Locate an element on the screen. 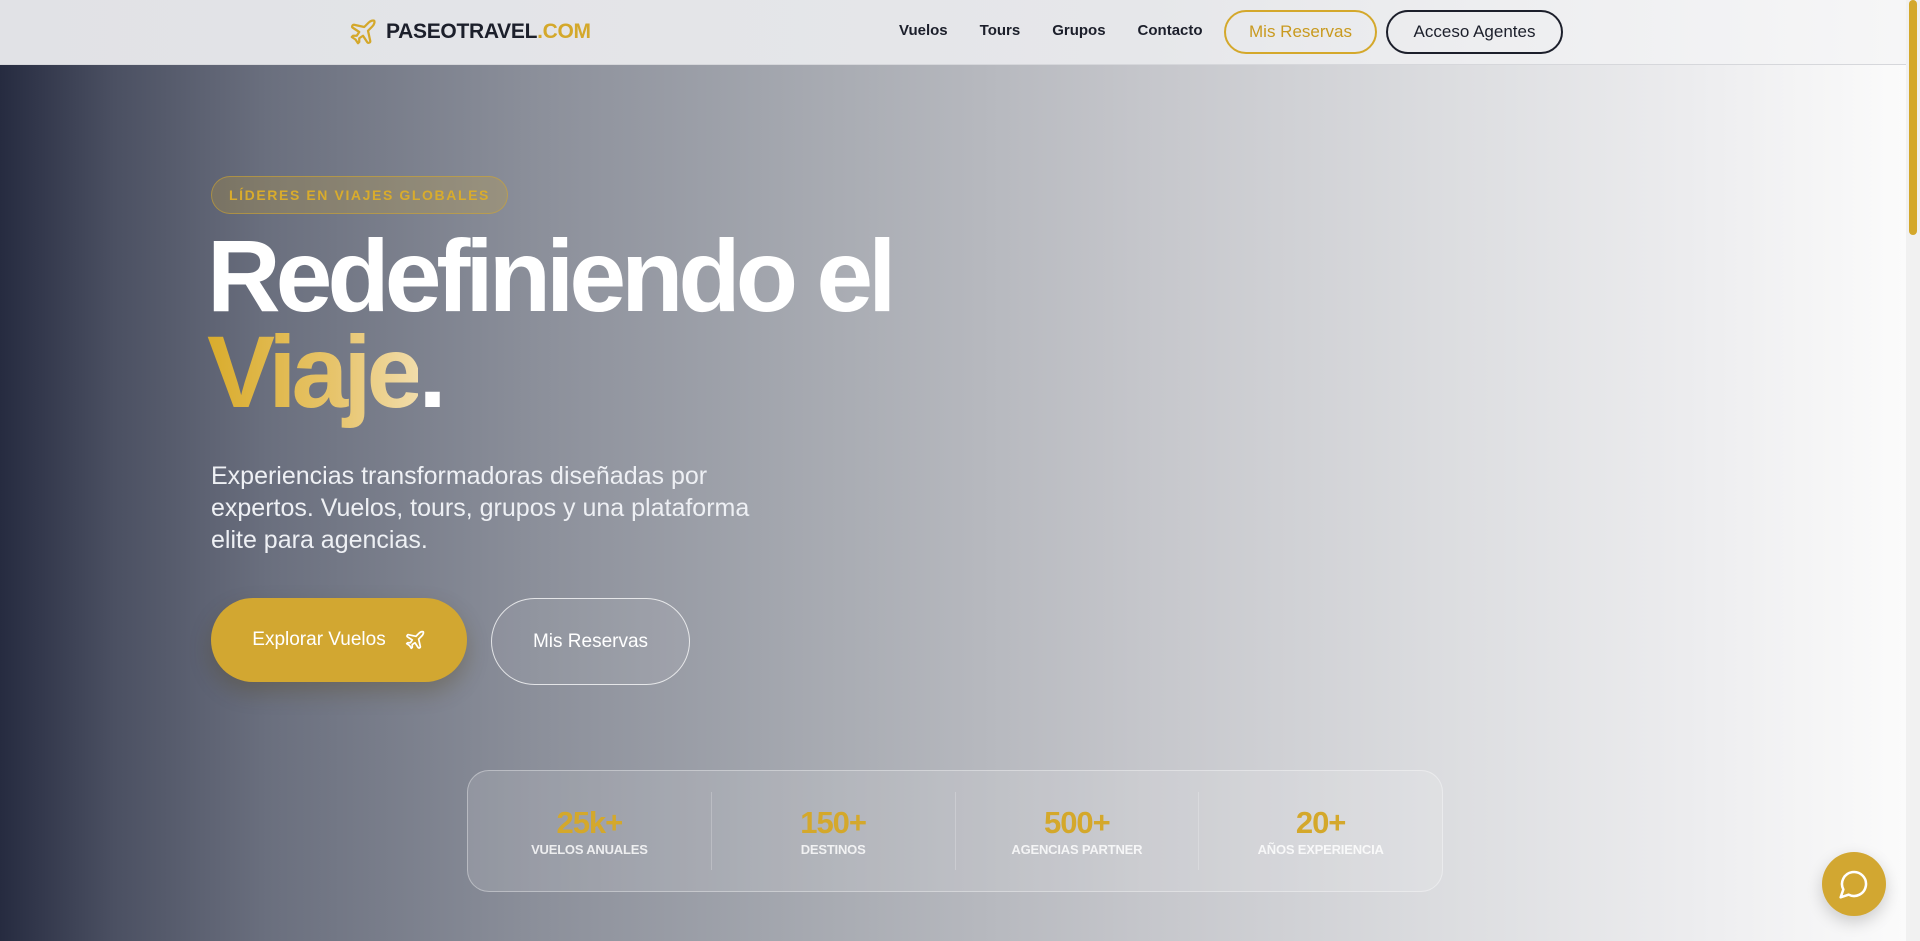  stat-value: 500+ is located at coordinates (1077, 822).